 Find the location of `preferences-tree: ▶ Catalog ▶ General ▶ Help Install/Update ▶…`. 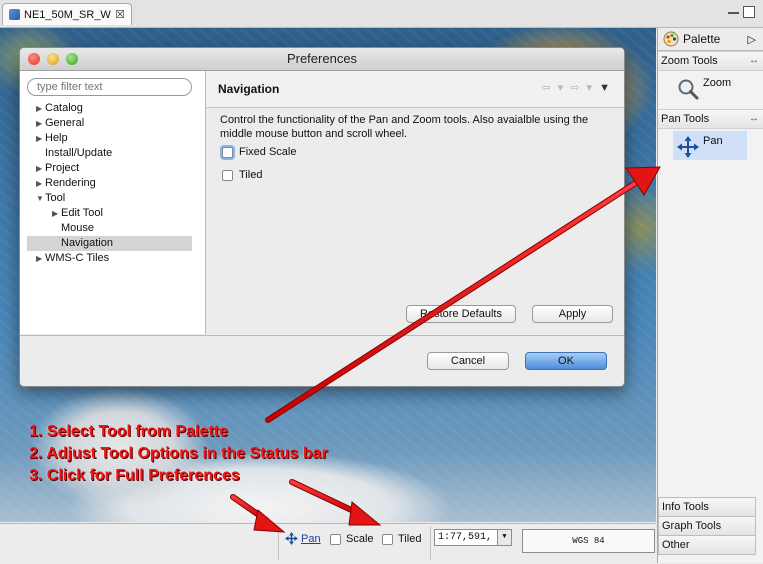

preferences-tree: ▶ Catalog ▶ General ▶ Help Install/Update ▶… is located at coordinates (112, 183).